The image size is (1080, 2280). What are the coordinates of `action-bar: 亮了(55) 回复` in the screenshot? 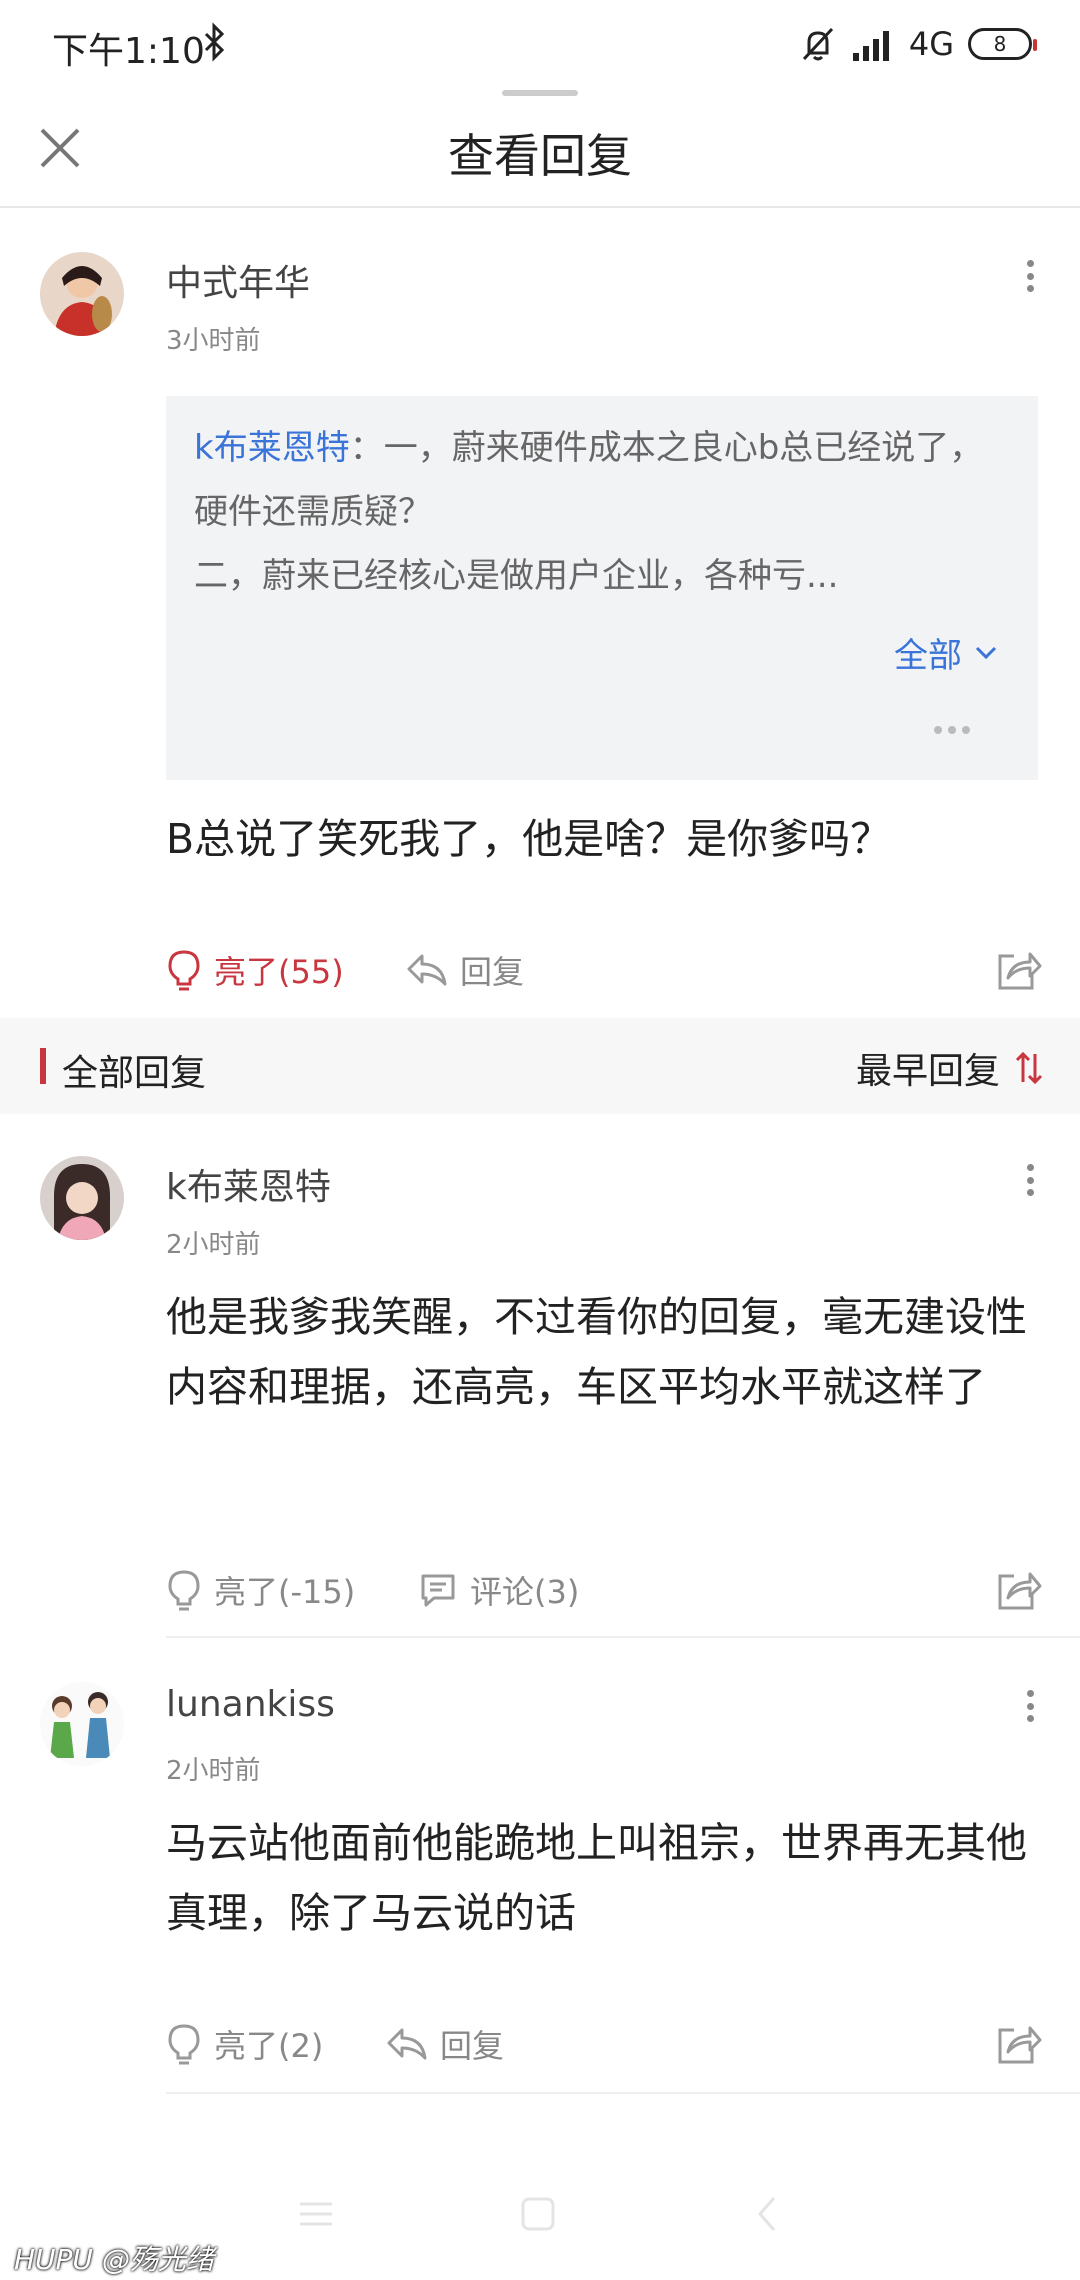 It's located at (604, 970).